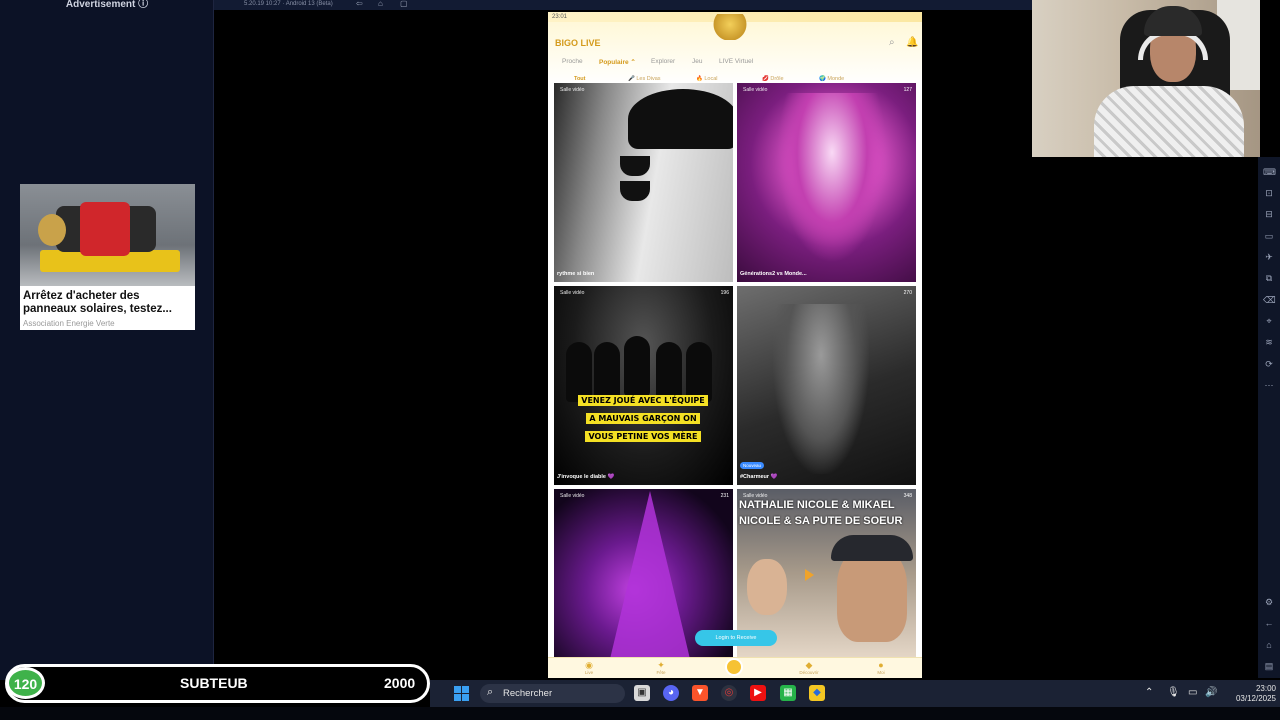 The image size is (1280, 720). I want to click on taskbar-search: ⌕ Rechercher, so click(552, 693).